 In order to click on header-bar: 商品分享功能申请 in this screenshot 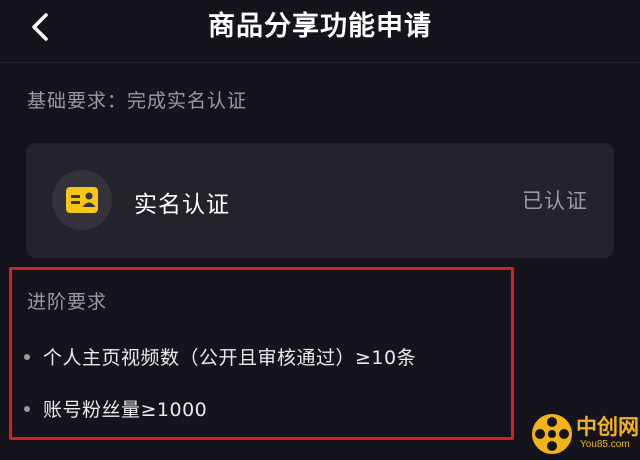, I will do `click(320, 29)`.